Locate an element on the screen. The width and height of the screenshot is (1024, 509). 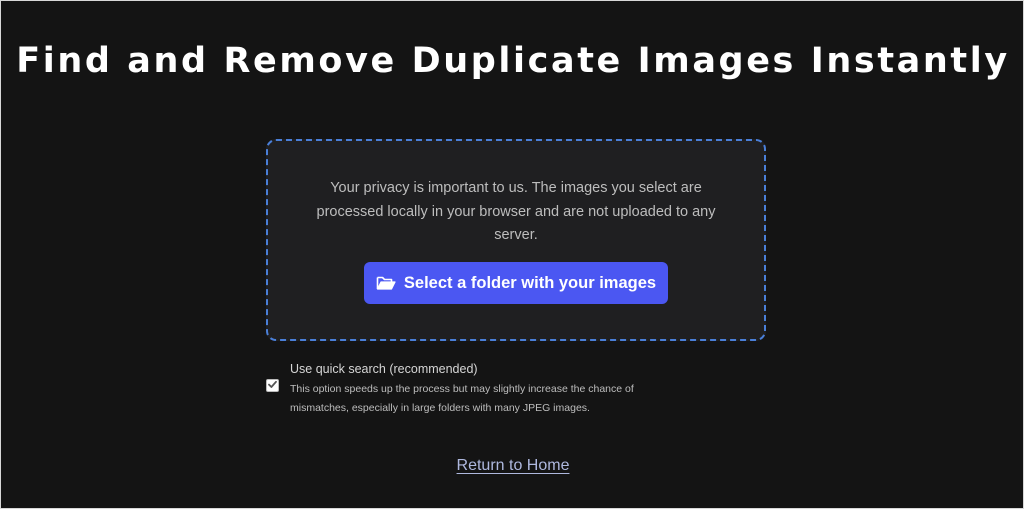
select-folder-label: Select a folder with your images is located at coordinates (530, 282).